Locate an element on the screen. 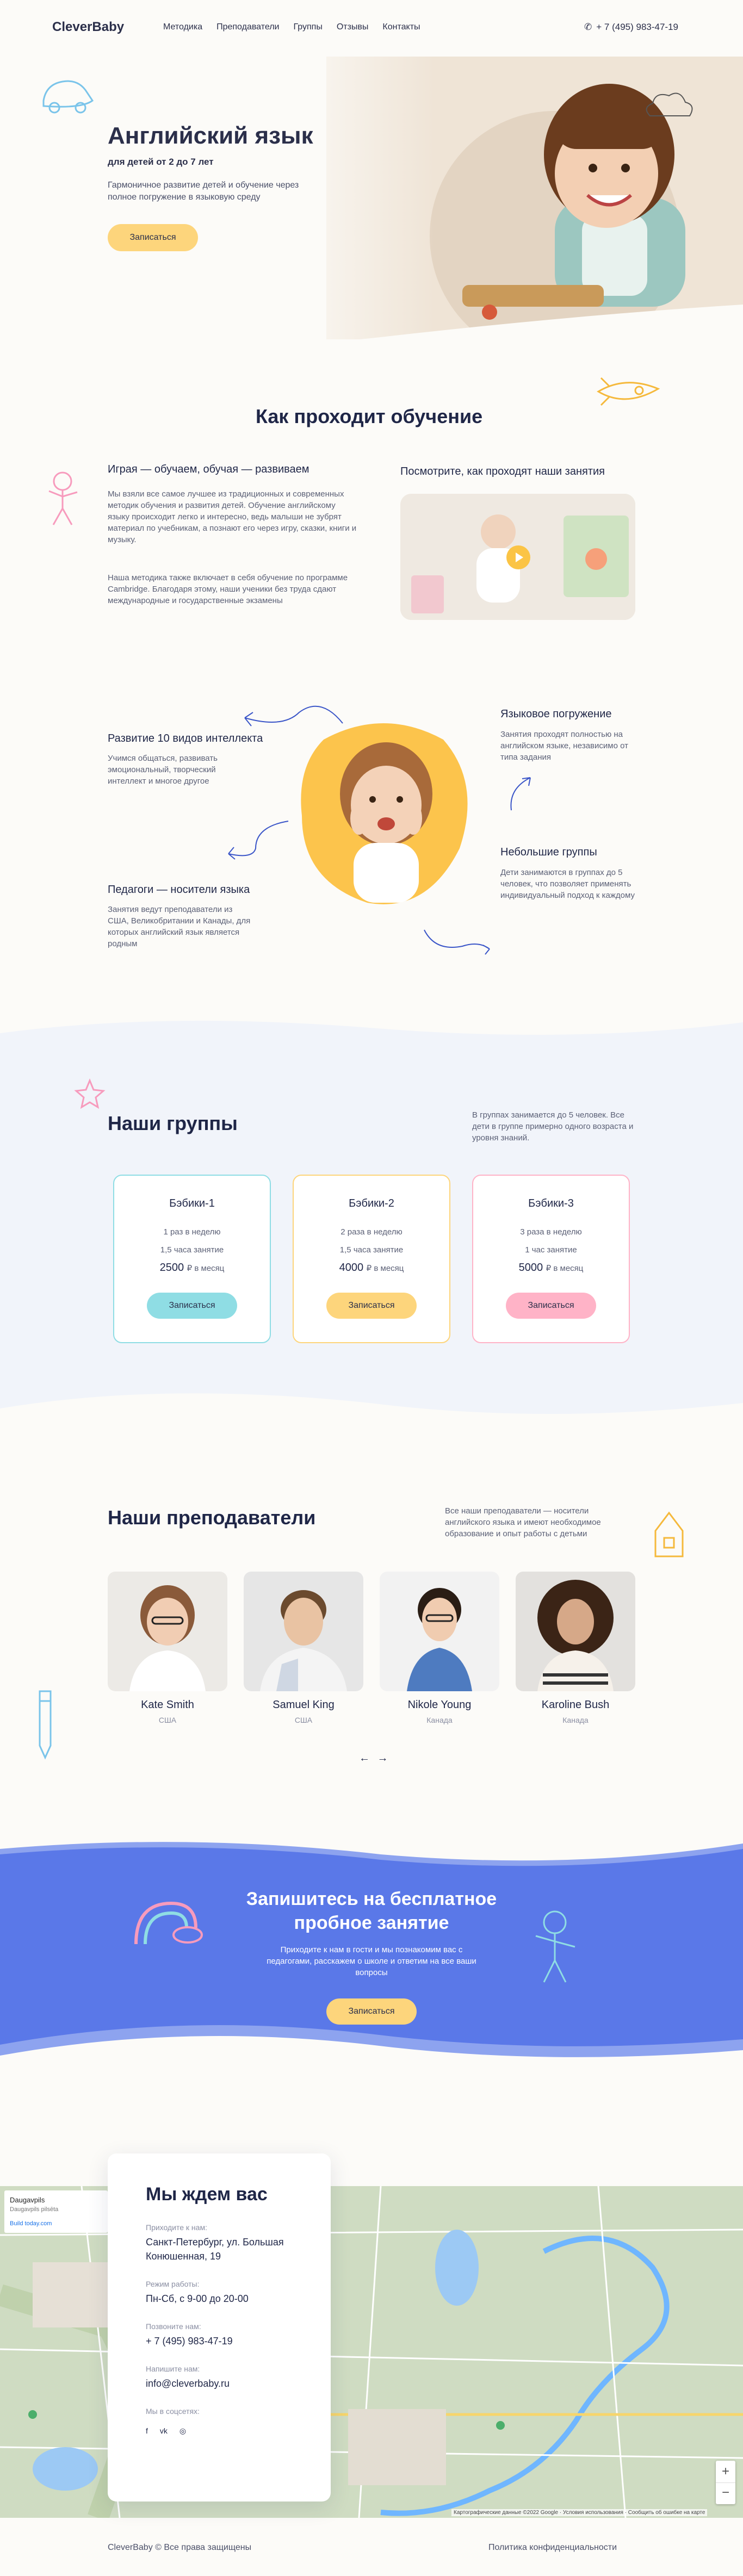 This screenshot has width=743, height=2576. map-place-subtitle: Daugavpils pilsēta is located at coordinates (34, 2209).